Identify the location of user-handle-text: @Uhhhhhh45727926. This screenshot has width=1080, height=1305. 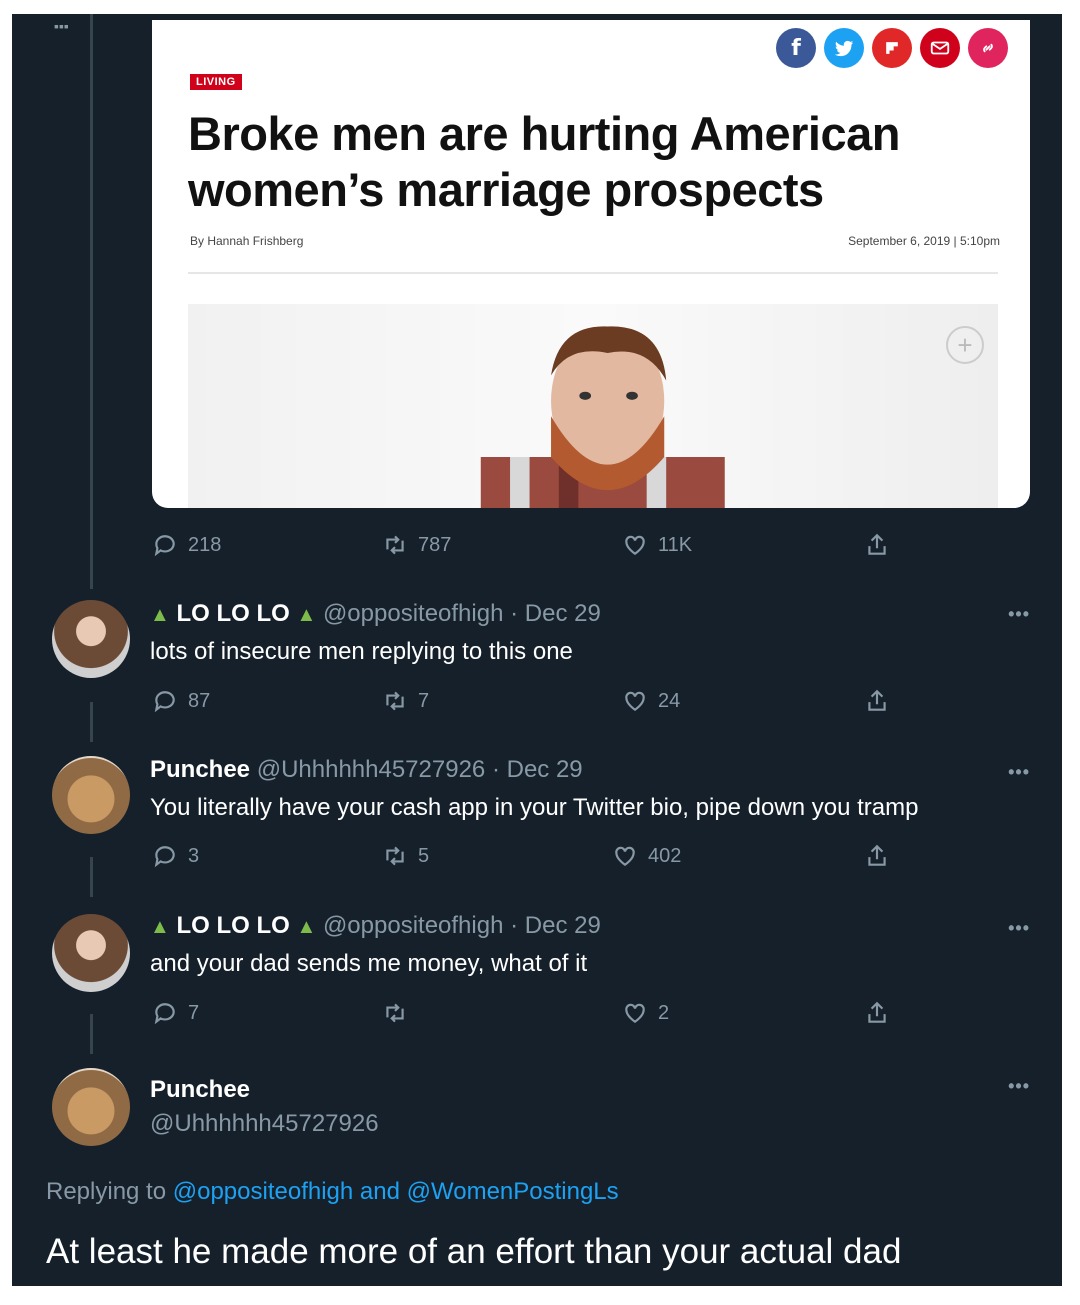
(264, 1123).